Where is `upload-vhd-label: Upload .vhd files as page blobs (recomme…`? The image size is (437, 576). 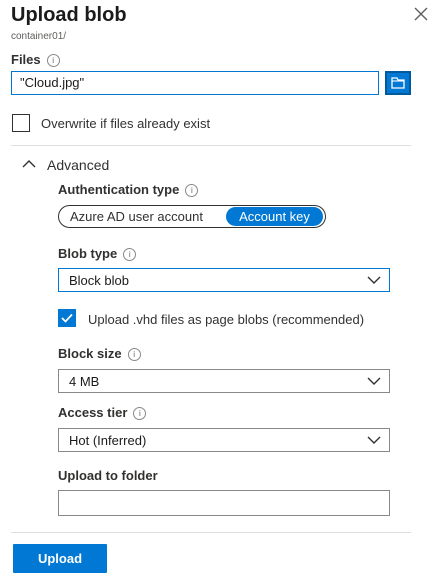 upload-vhd-label: Upload .vhd files as page blobs (recomme… is located at coordinates (226, 319).